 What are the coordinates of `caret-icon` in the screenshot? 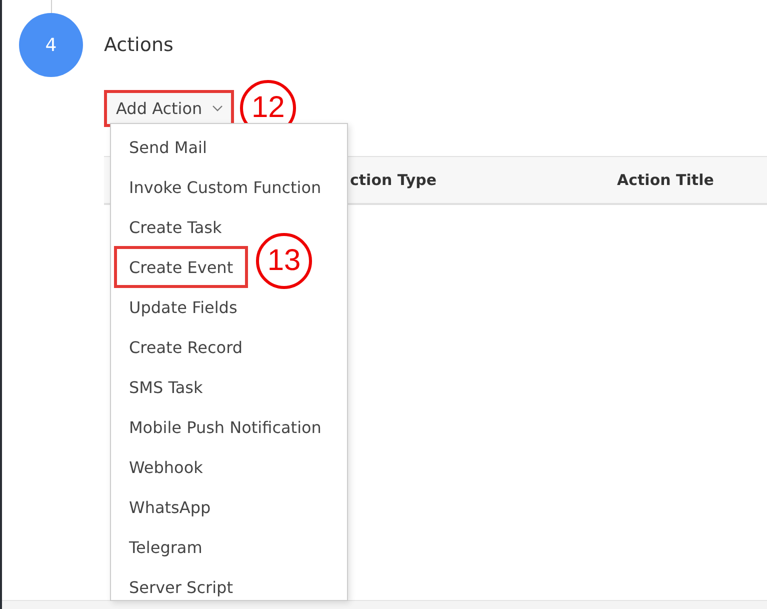 It's located at (218, 108).